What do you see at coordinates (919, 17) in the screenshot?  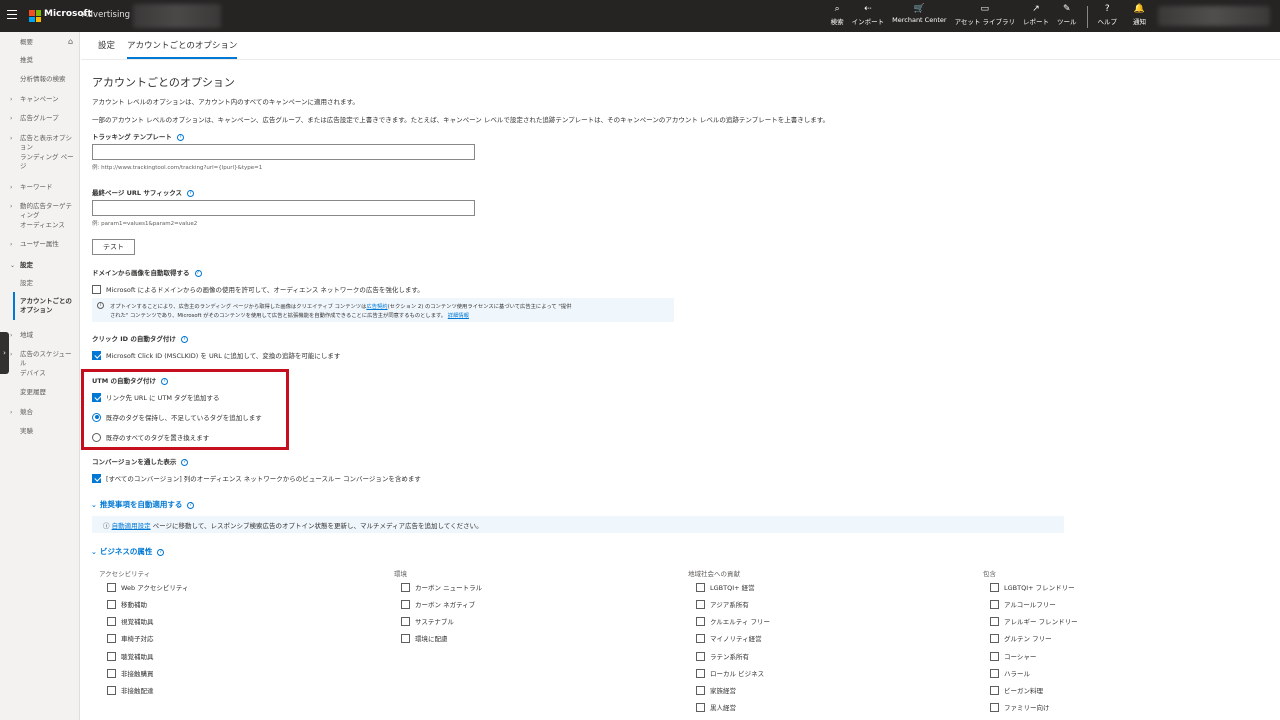 I see `nav-merchant-center: 🛒 Merchant Center` at bounding box center [919, 17].